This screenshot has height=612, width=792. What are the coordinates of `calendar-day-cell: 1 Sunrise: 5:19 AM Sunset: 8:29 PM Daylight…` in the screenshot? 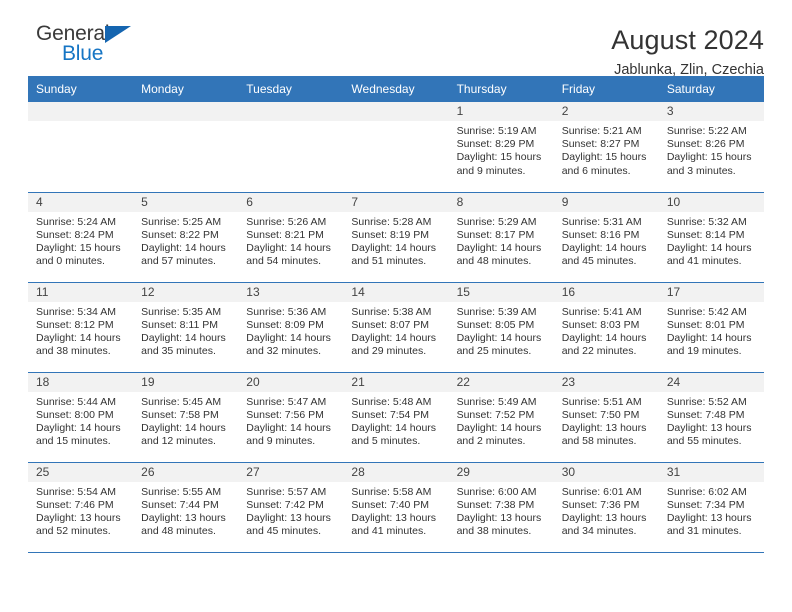 It's located at (501, 147).